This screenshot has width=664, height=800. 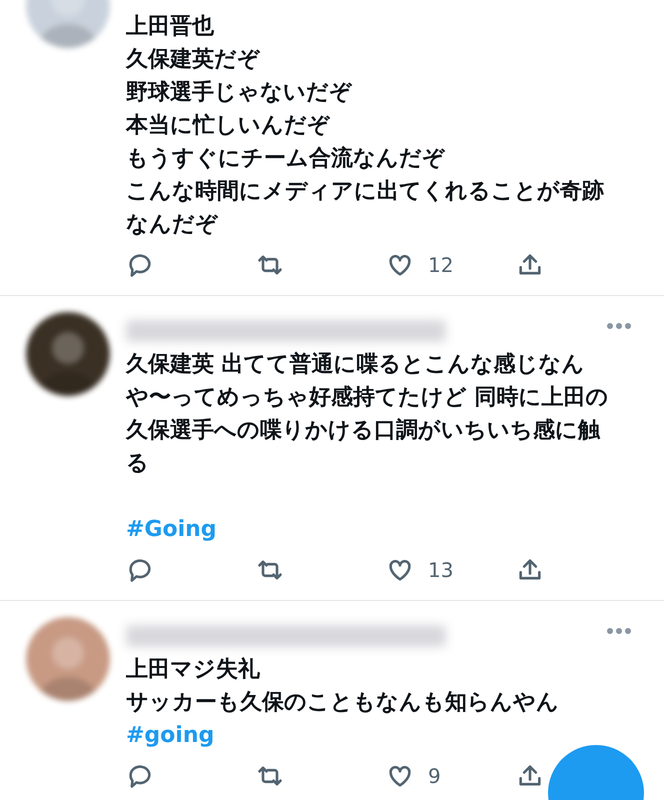 I want to click on tweet-text: サッカーも久保のこともなんも知らんやん, so click(x=343, y=703).